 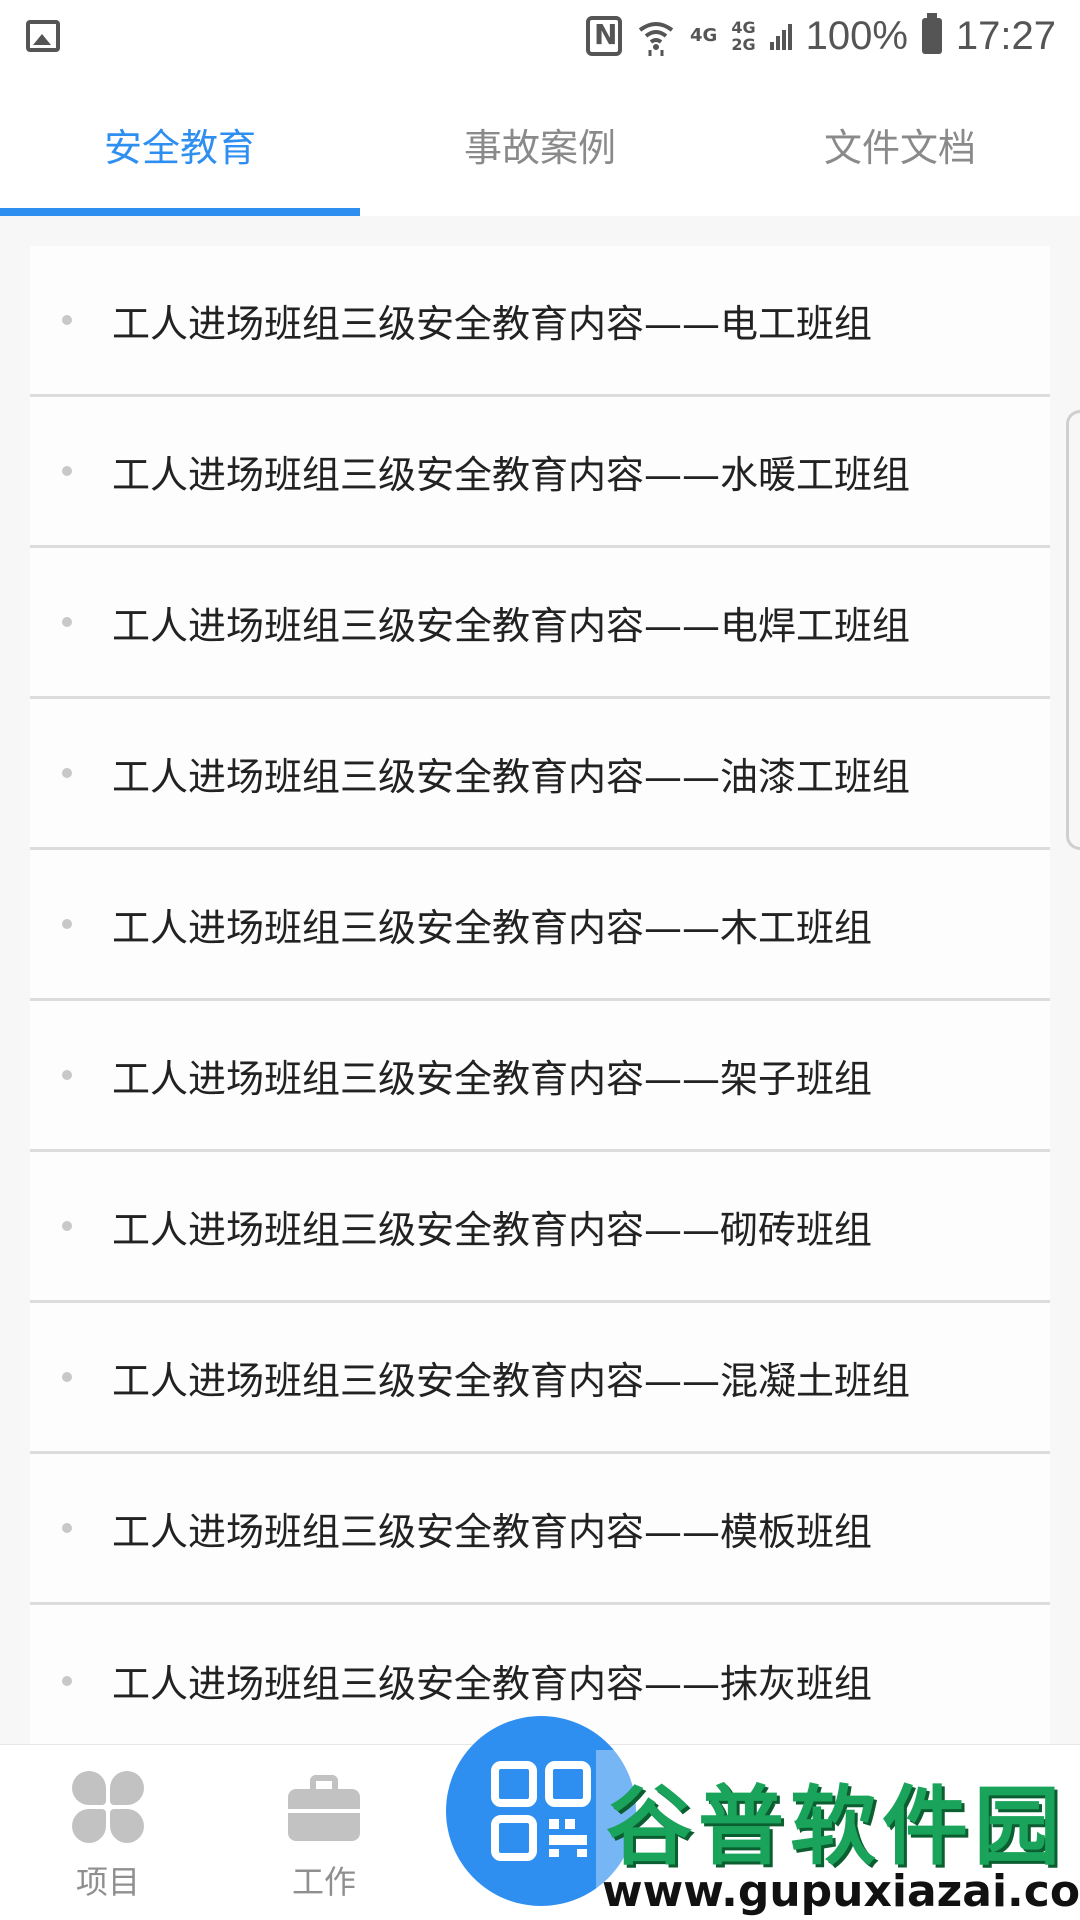 I want to click on nav-item-projects: 项目, so click(x=108, y=1832).